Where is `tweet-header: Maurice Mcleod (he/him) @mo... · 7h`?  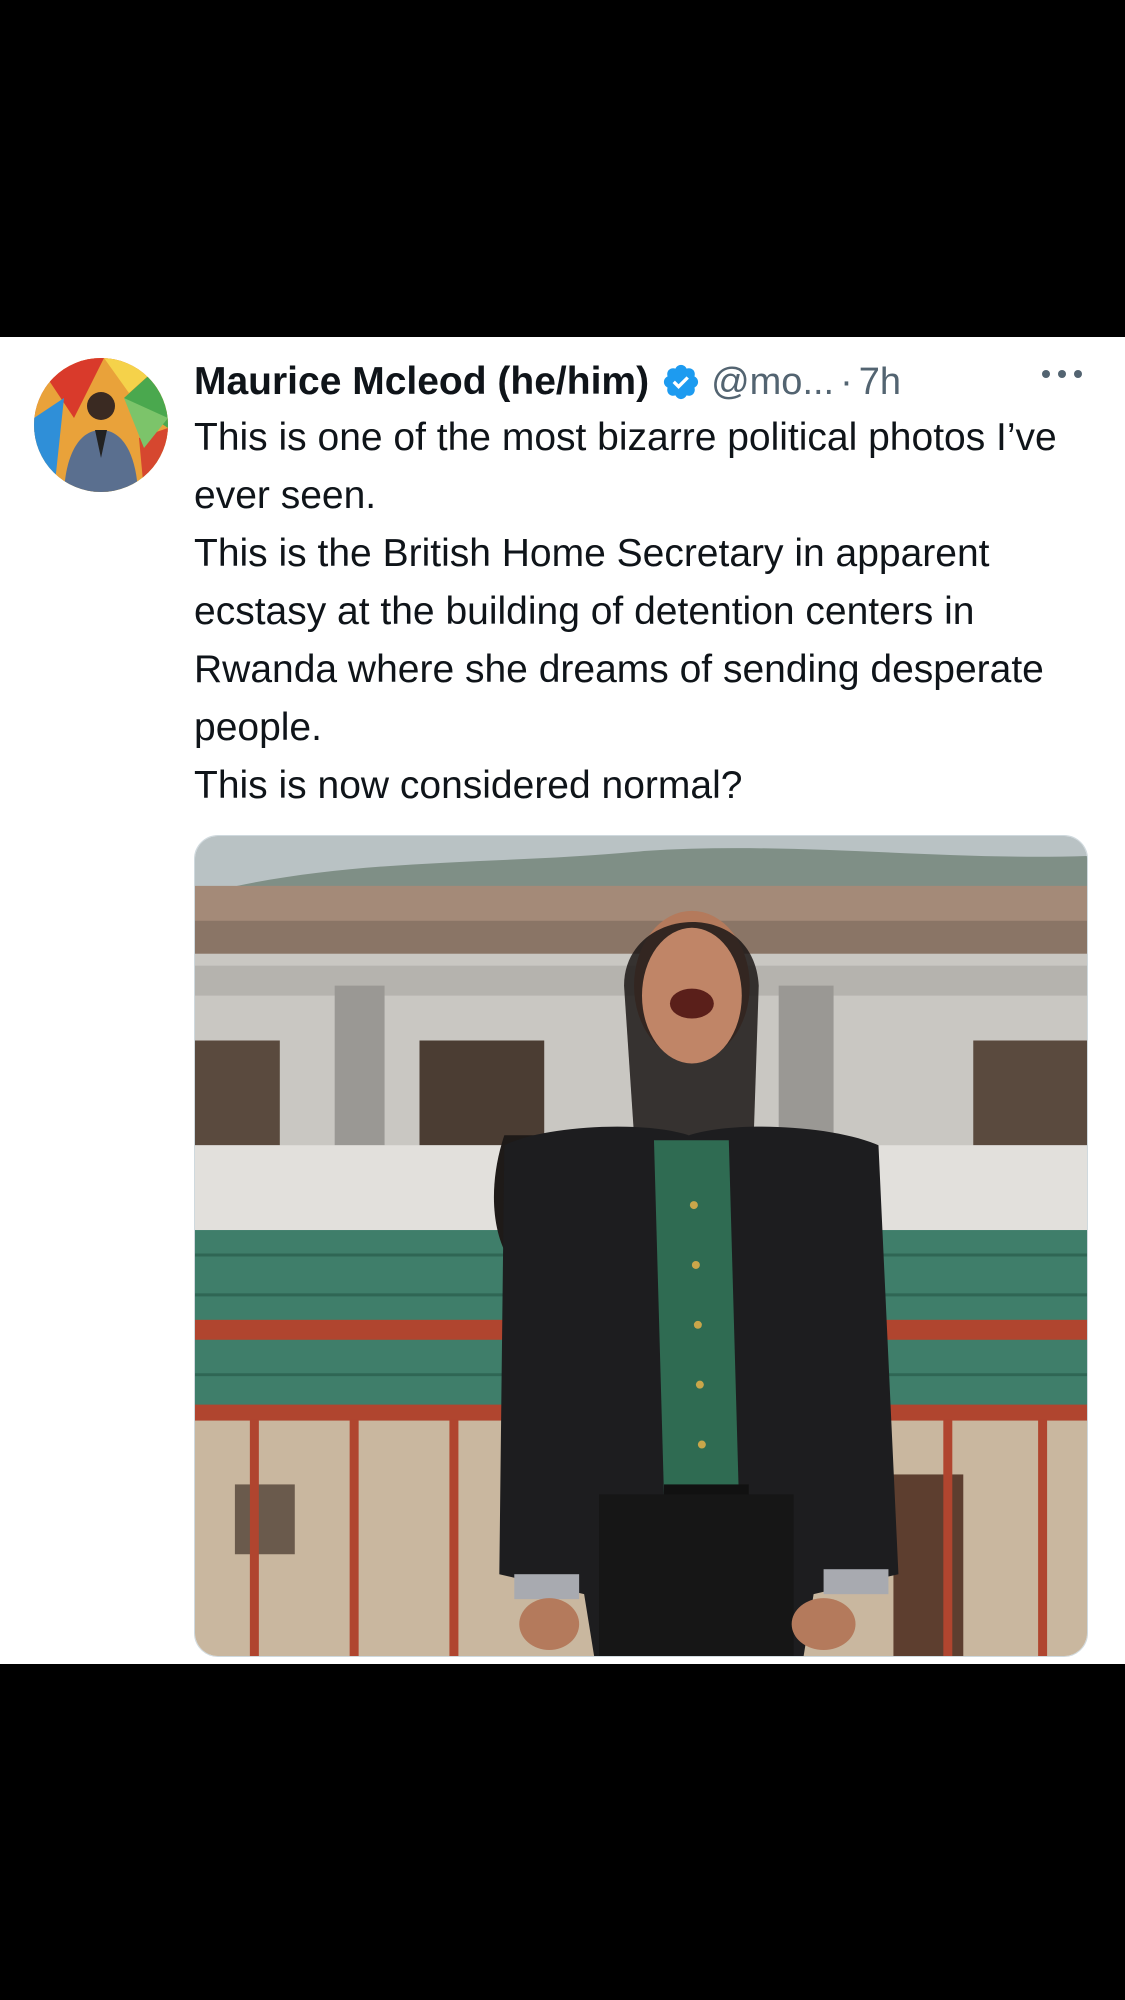
tweet-header: Maurice Mcleod (he/him) @mo... · 7h is located at coordinates (547, 382).